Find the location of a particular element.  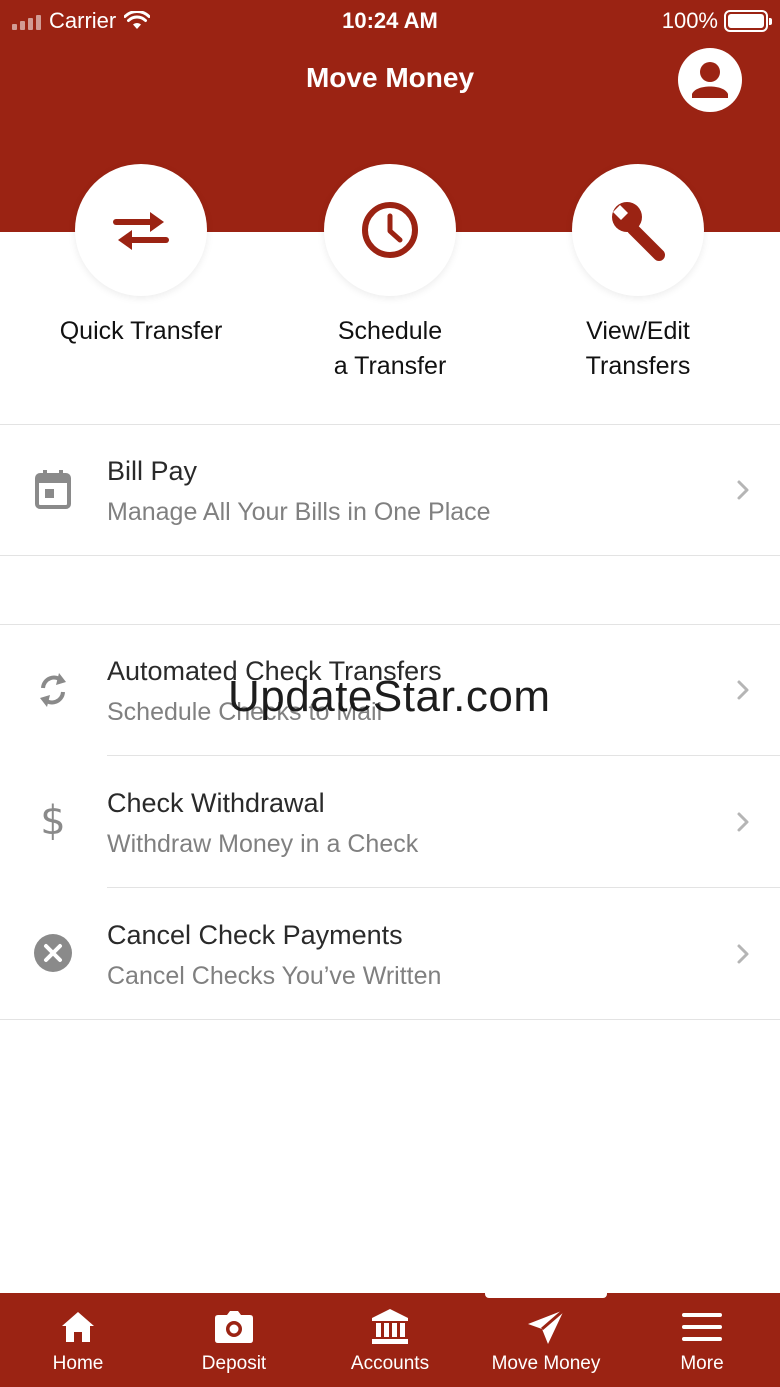

tab-deposit: Deposit is located at coordinates (234, 1340).